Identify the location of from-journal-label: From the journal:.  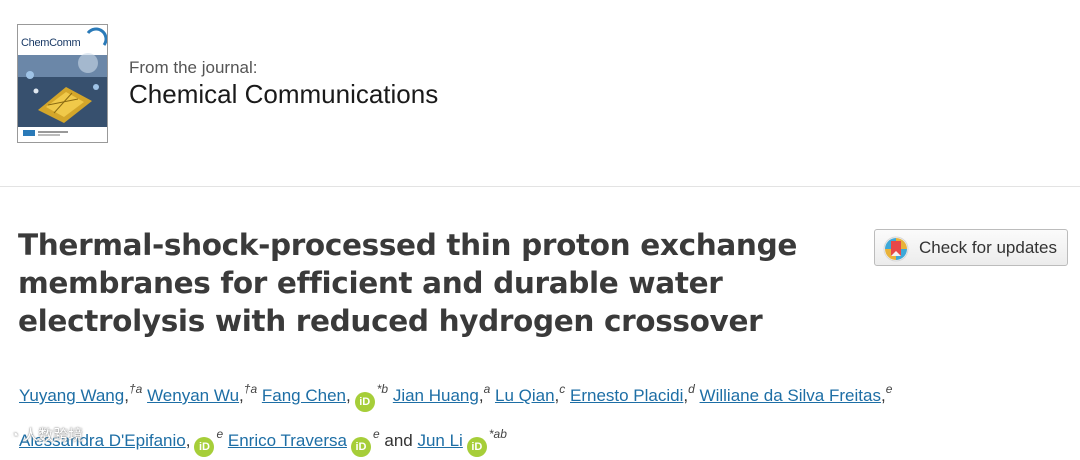
(193, 67).